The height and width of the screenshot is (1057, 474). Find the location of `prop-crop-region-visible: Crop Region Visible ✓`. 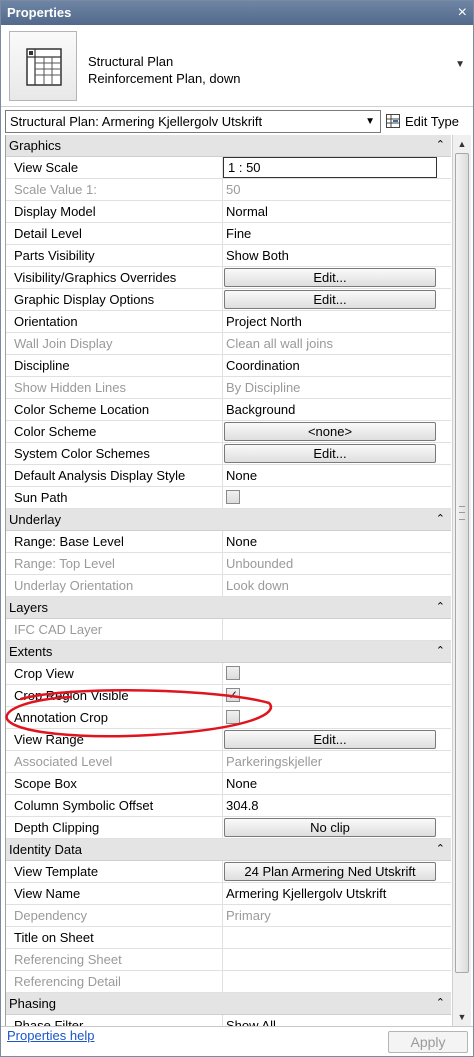

prop-crop-region-visible: Crop Region Visible ✓ is located at coordinates (228, 696).